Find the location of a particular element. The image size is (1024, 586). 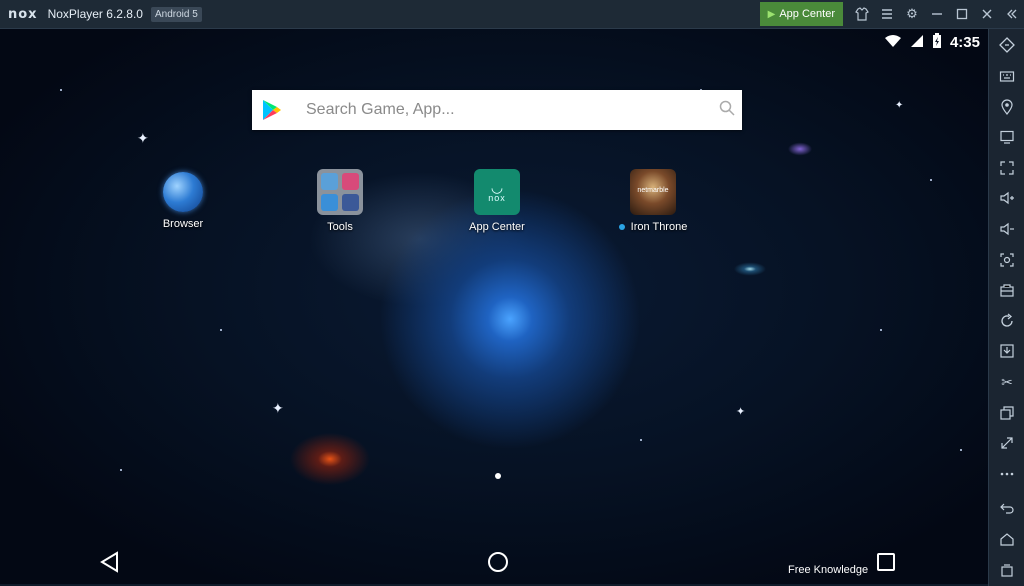

volume-up-icon is located at coordinates (1007, 198).